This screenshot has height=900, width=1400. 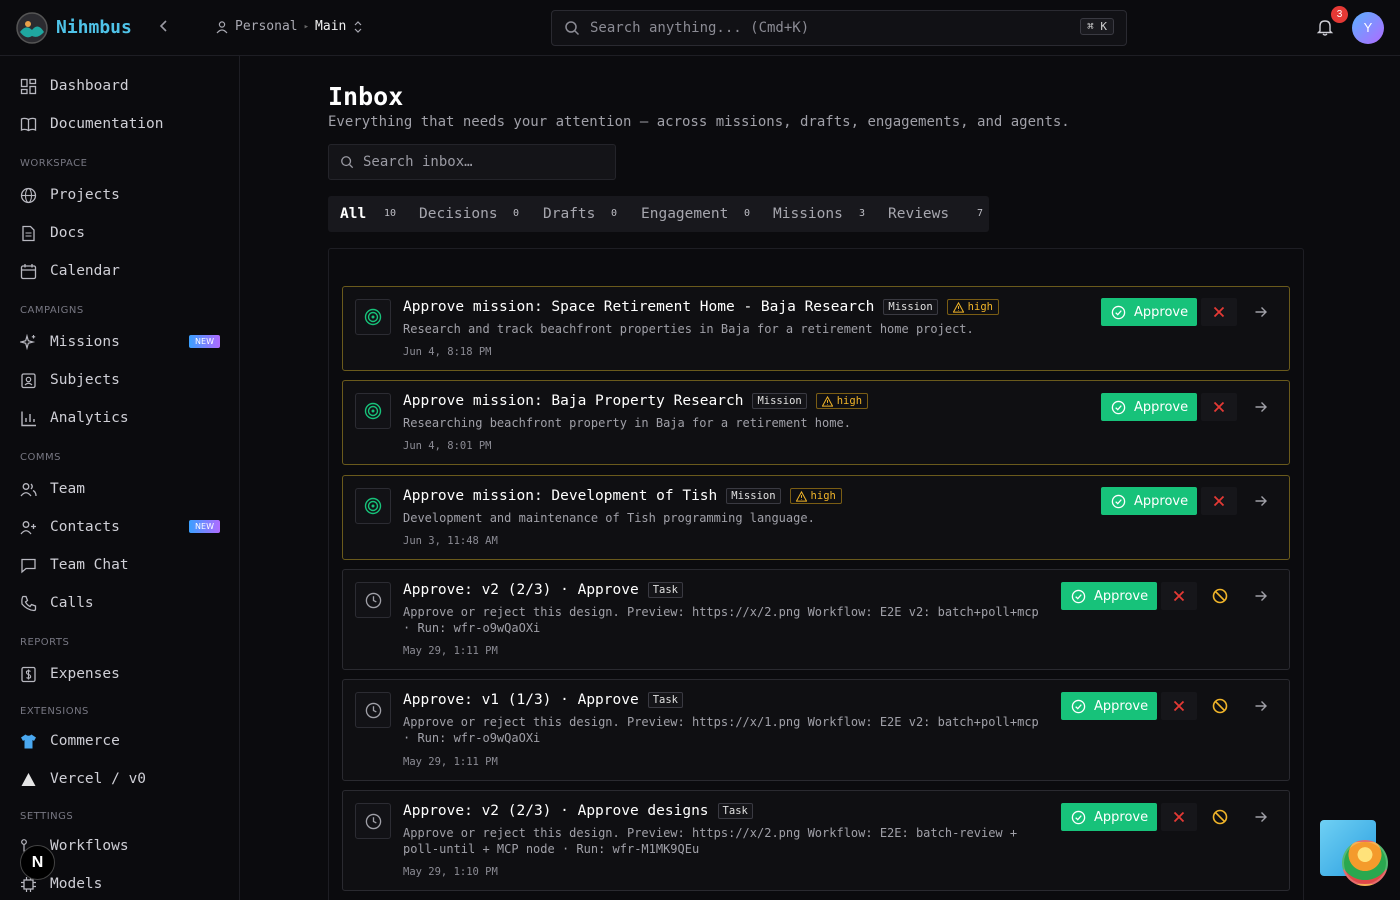 I want to click on item-title: Approve: v2 (2/3) · Approve designs, so click(x=556, y=811).